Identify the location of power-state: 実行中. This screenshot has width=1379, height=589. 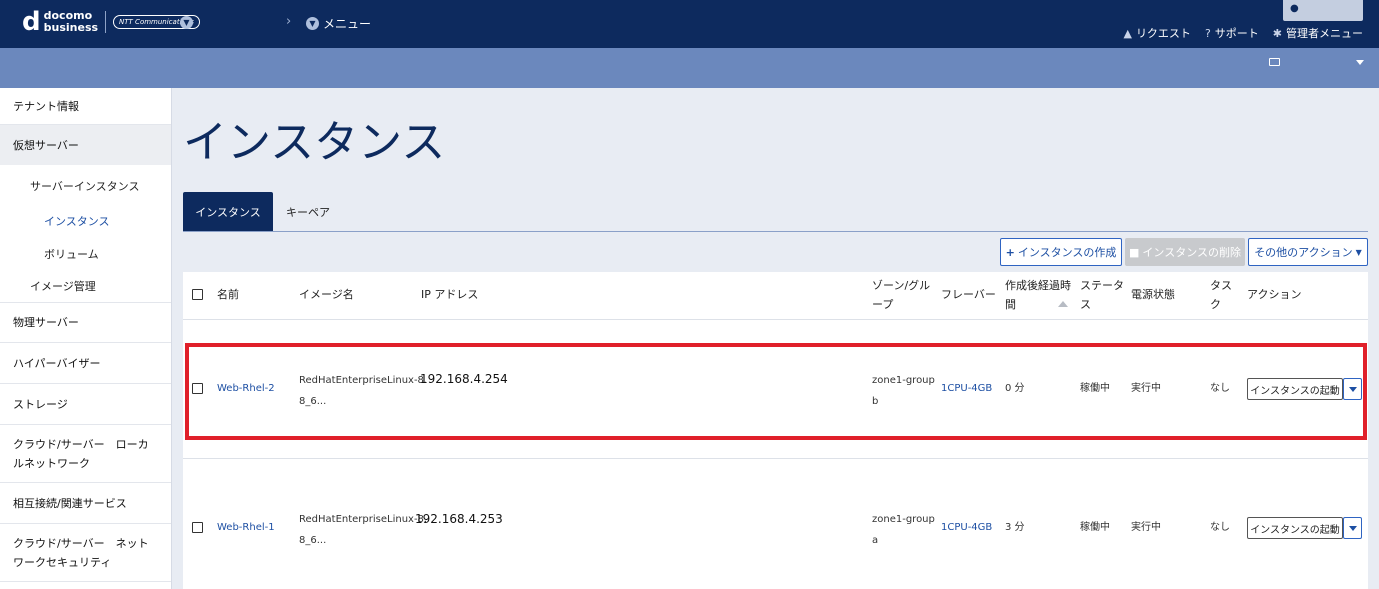
(1146, 527).